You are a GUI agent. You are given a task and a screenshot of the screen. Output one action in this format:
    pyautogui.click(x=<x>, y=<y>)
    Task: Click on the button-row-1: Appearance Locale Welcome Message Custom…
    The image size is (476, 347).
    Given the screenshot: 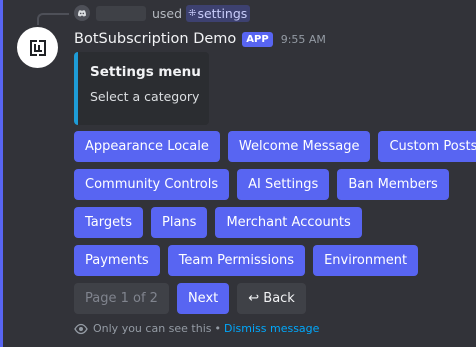 What is the action you would take?
    pyautogui.click(x=275, y=146)
    